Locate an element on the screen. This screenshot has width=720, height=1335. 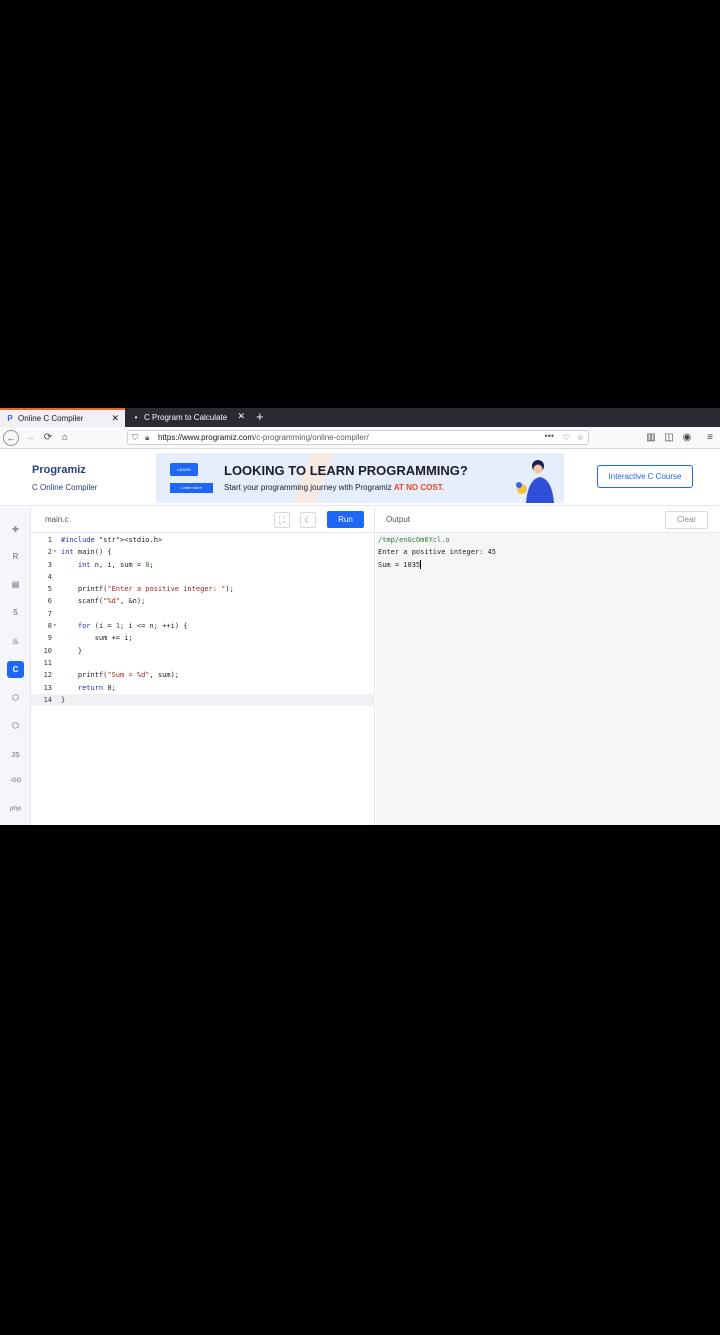
lock-icon: 🔒︎ is located at coordinates (147, 437).